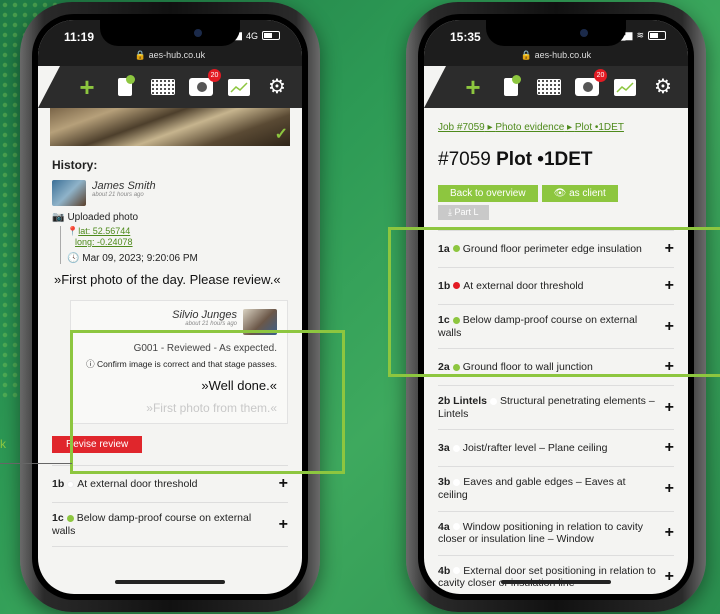 The width and height of the screenshot is (720, 614). What do you see at coordinates (640, 35) in the screenshot?
I see `wifi-icon: ≋` at bounding box center [640, 35].